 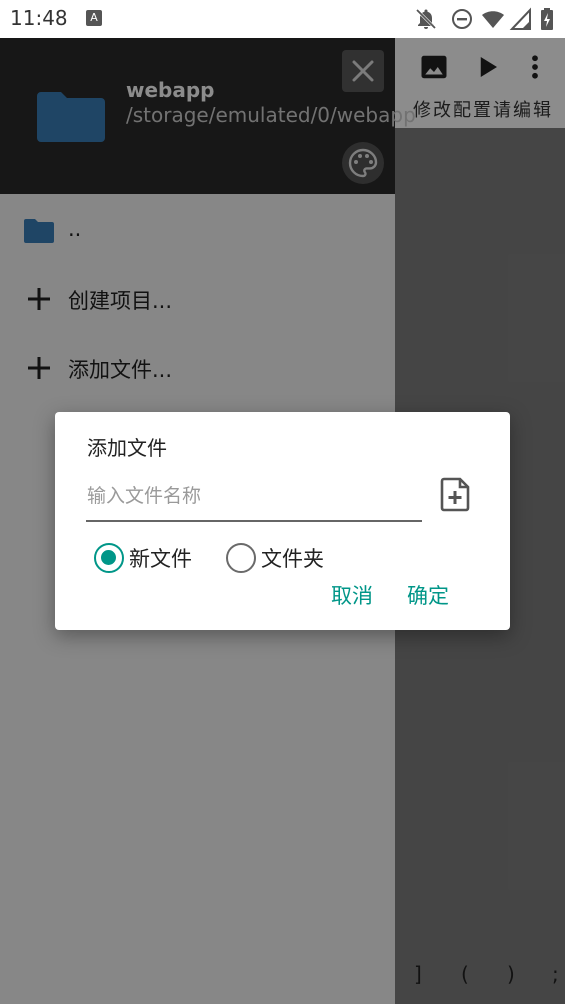 What do you see at coordinates (547, 19) in the screenshot?
I see `battery-charging-icon` at bounding box center [547, 19].